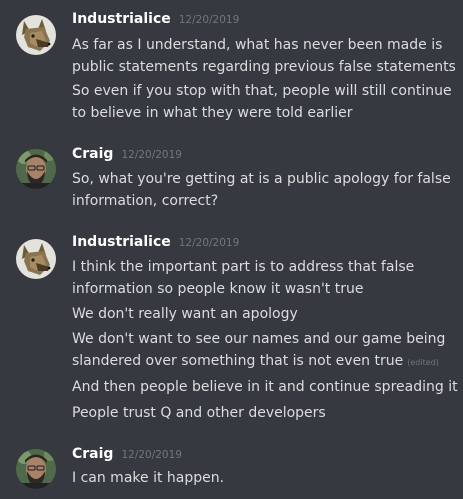 The width and height of the screenshot is (463, 499). Describe the element at coordinates (148, 478) in the screenshot. I see `message-line: I can make it happen.` at that location.